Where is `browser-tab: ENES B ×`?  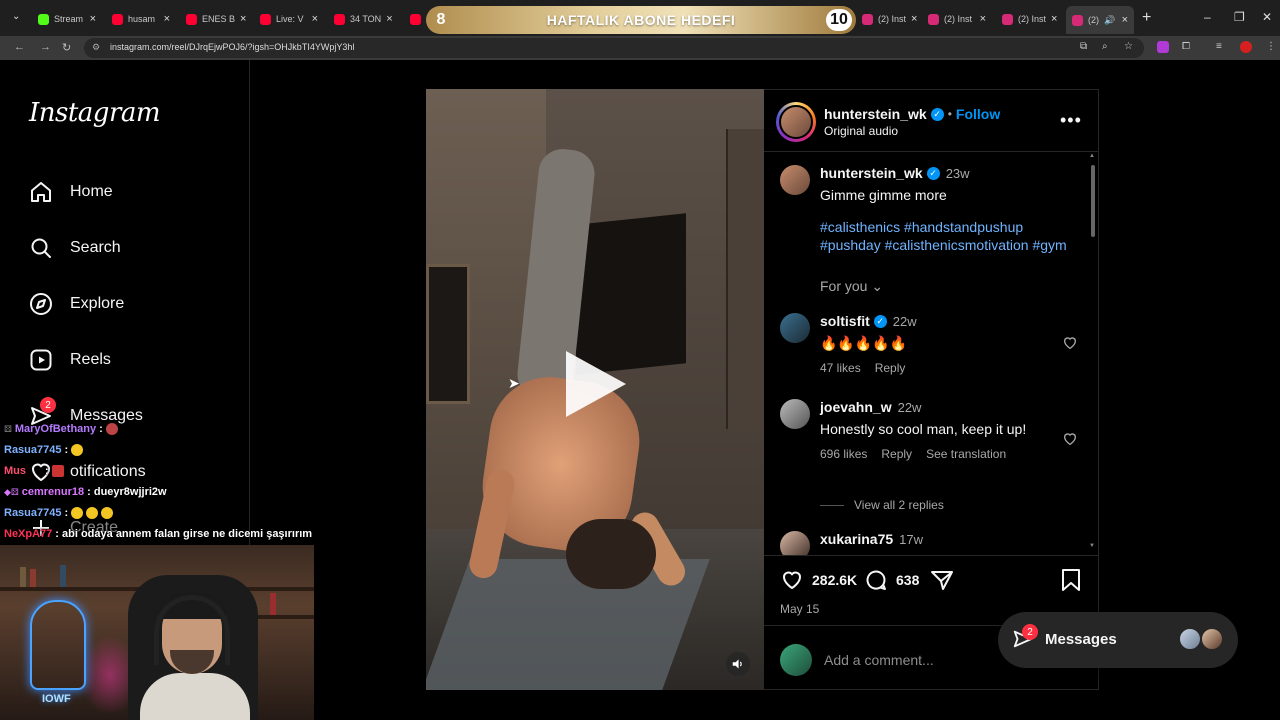
browser-tab: ENES B × is located at coordinates (215, 19).